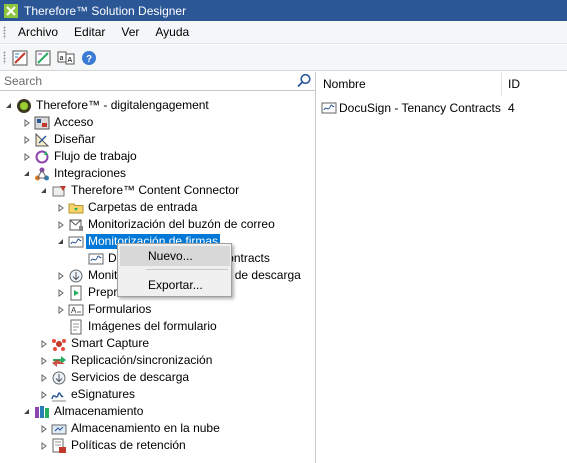  I want to click on cloud-storage-icon, so click(59, 429).